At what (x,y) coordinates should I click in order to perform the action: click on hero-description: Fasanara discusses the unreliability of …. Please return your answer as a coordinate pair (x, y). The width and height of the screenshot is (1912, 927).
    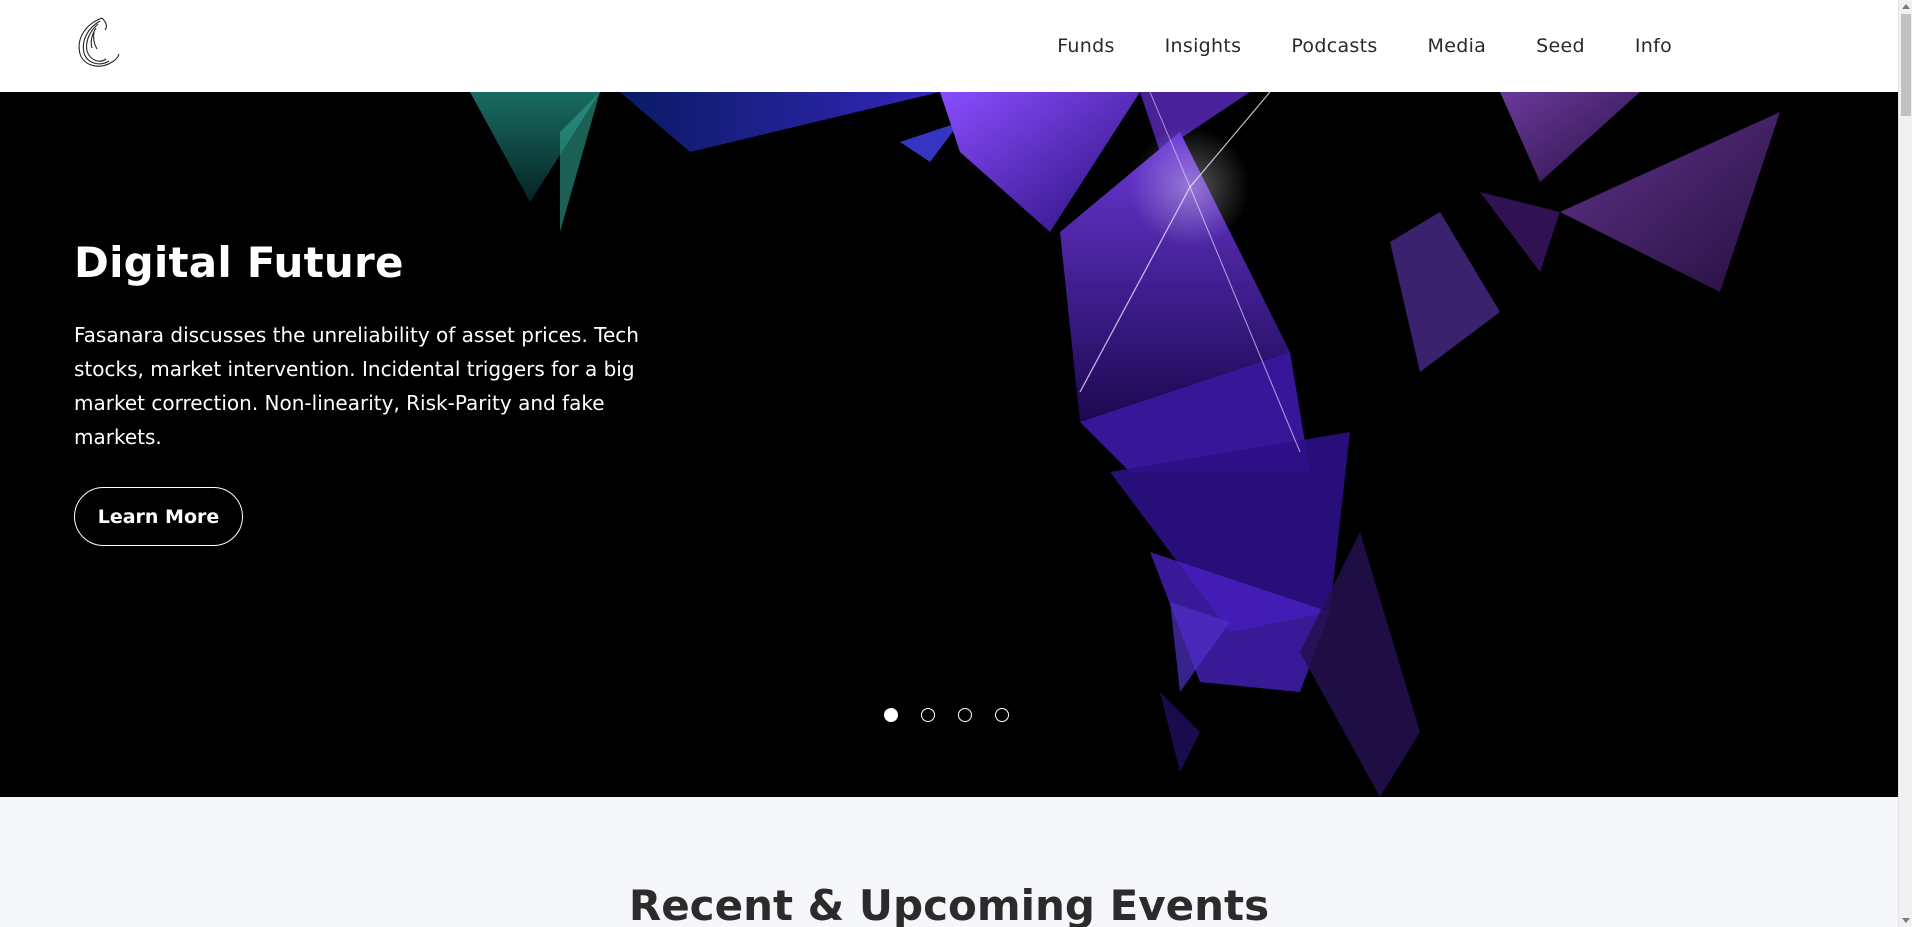
    Looking at the image, I should click on (356, 386).